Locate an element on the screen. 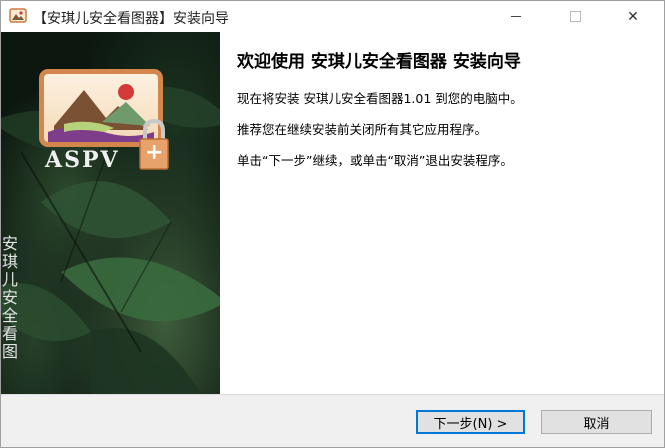 This screenshot has height=448, width=665. close-button: ✕ is located at coordinates (633, 16).